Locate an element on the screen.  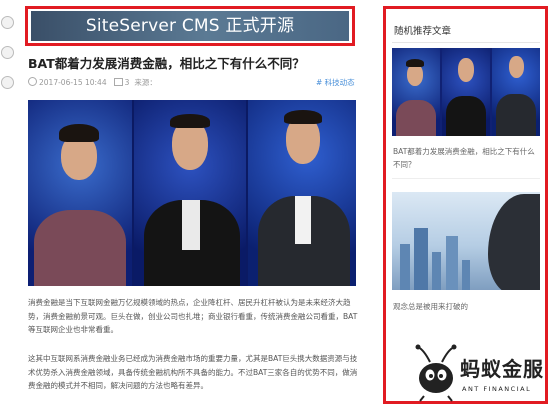
sidebar-article-link: 观念总是被用来打破的 is located at coordinates (430, 306).